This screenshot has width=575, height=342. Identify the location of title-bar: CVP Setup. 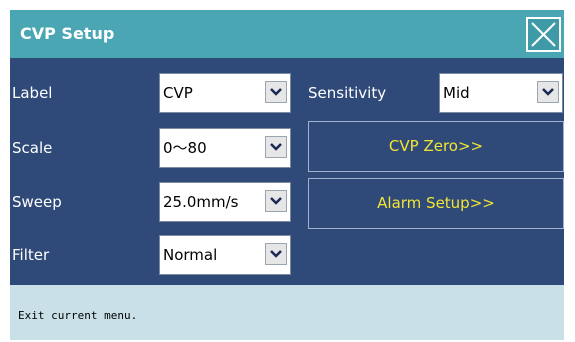
(287, 34).